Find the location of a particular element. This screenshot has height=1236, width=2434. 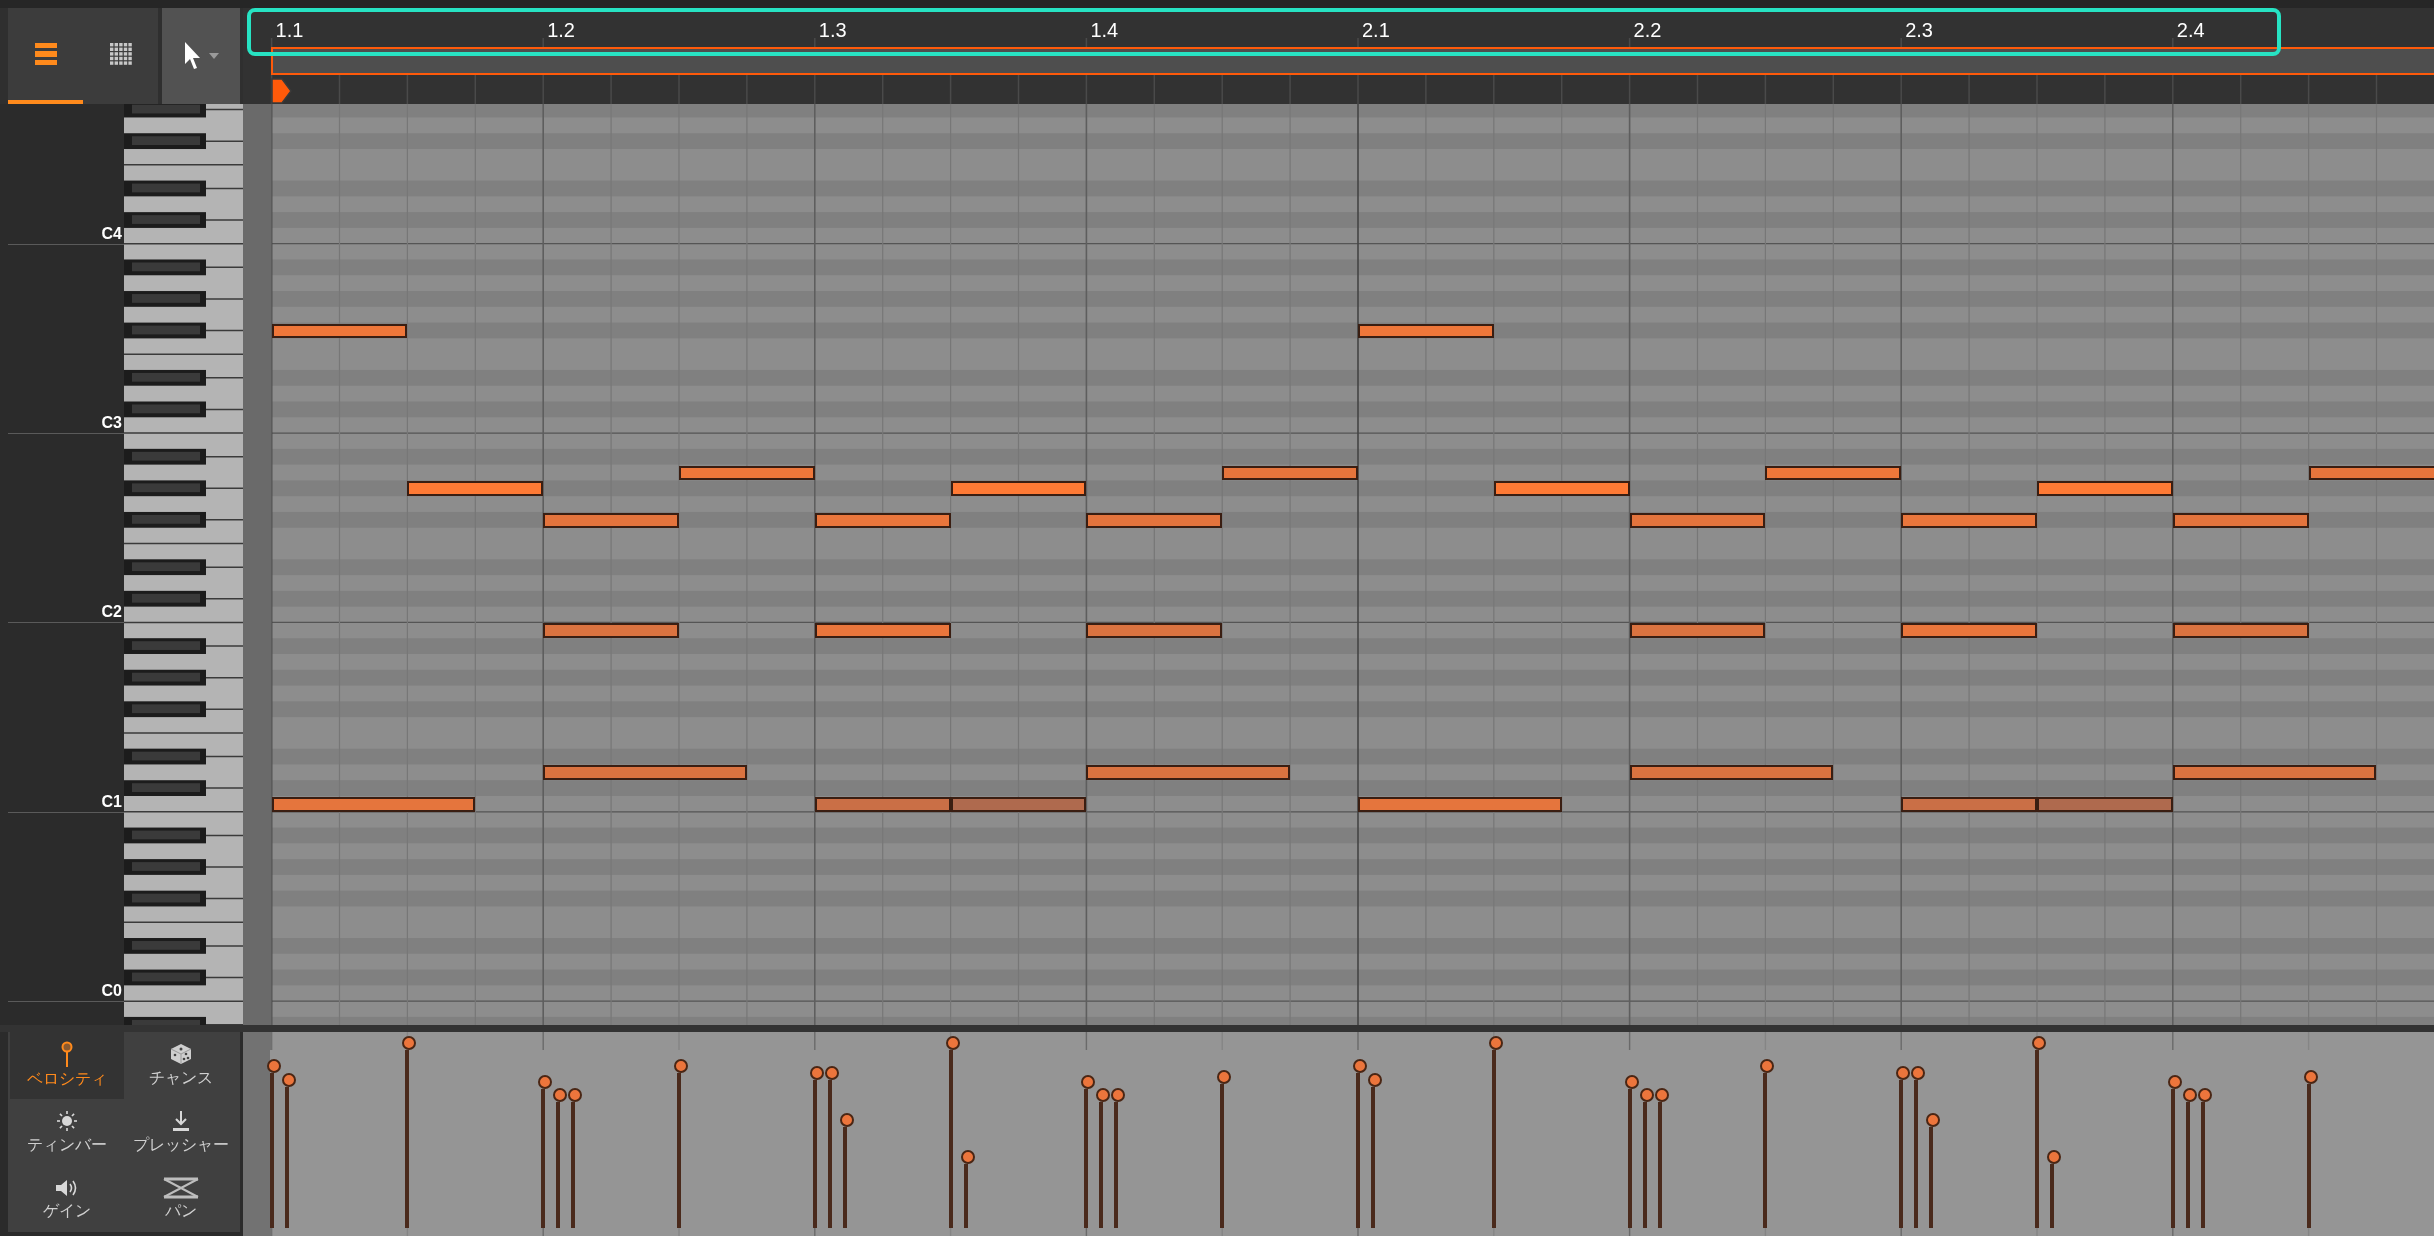

expression-tab: パン is located at coordinates (181, 1198).